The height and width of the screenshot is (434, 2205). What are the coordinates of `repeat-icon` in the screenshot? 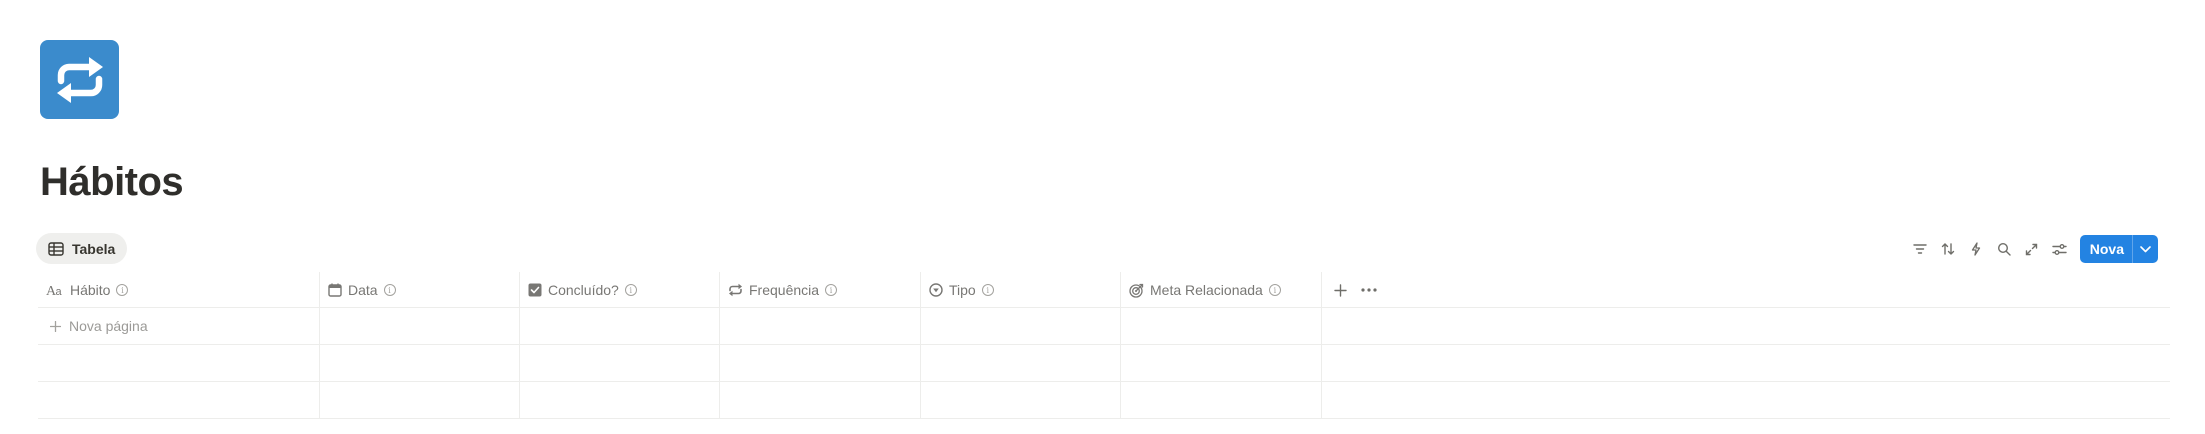 It's located at (735, 290).